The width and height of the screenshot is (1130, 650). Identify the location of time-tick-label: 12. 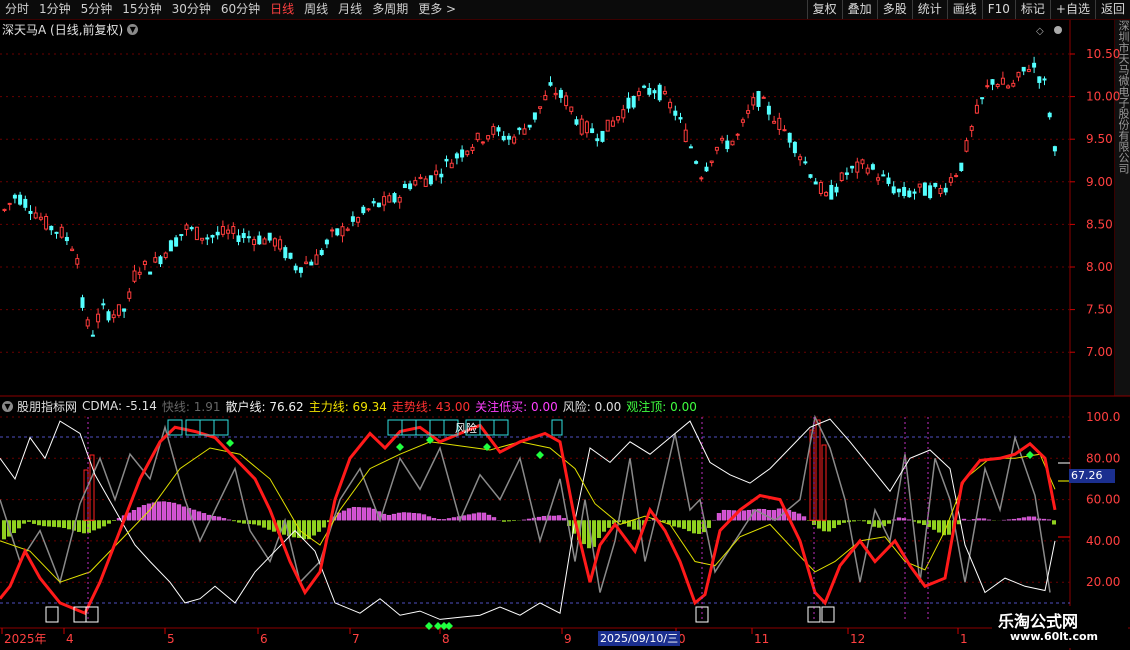
(857, 639).